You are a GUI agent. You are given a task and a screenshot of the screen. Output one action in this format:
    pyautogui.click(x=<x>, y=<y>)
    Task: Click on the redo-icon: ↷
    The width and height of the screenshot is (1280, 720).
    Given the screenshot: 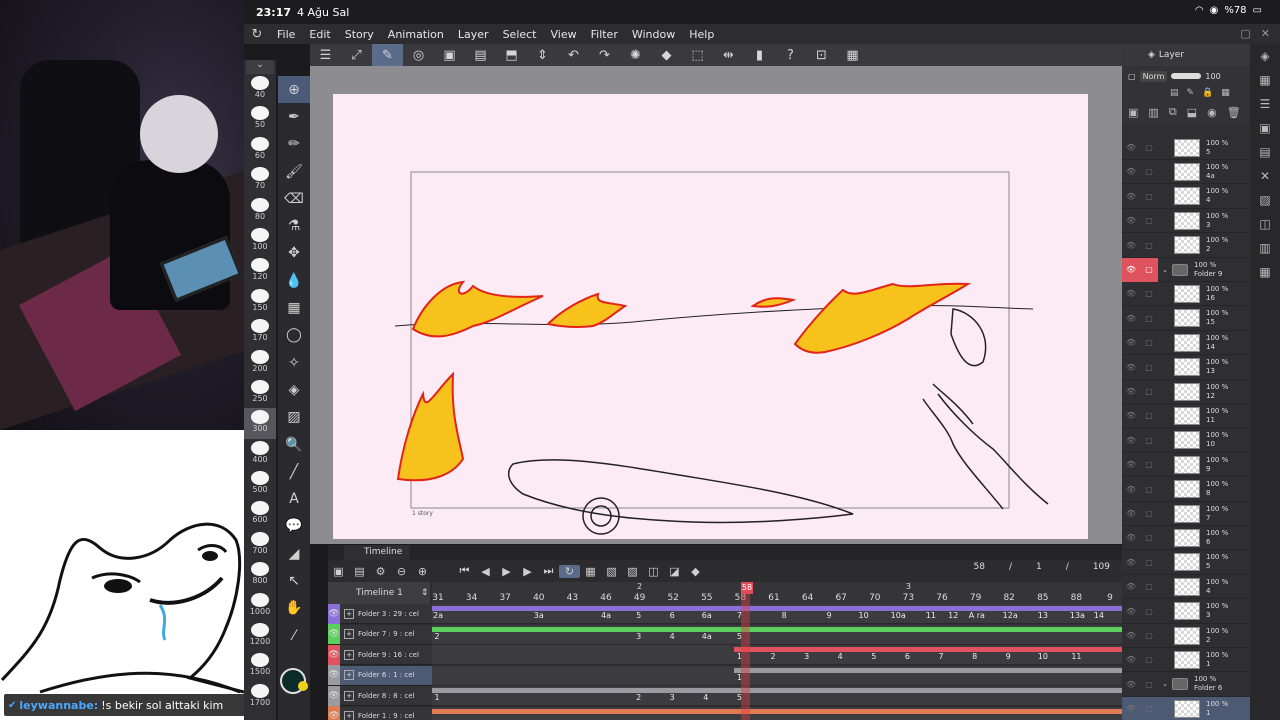 What is the action you would take?
    pyautogui.click(x=604, y=55)
    